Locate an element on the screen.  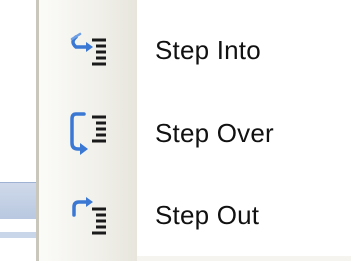
background-window is located at coordinates (18, 130).